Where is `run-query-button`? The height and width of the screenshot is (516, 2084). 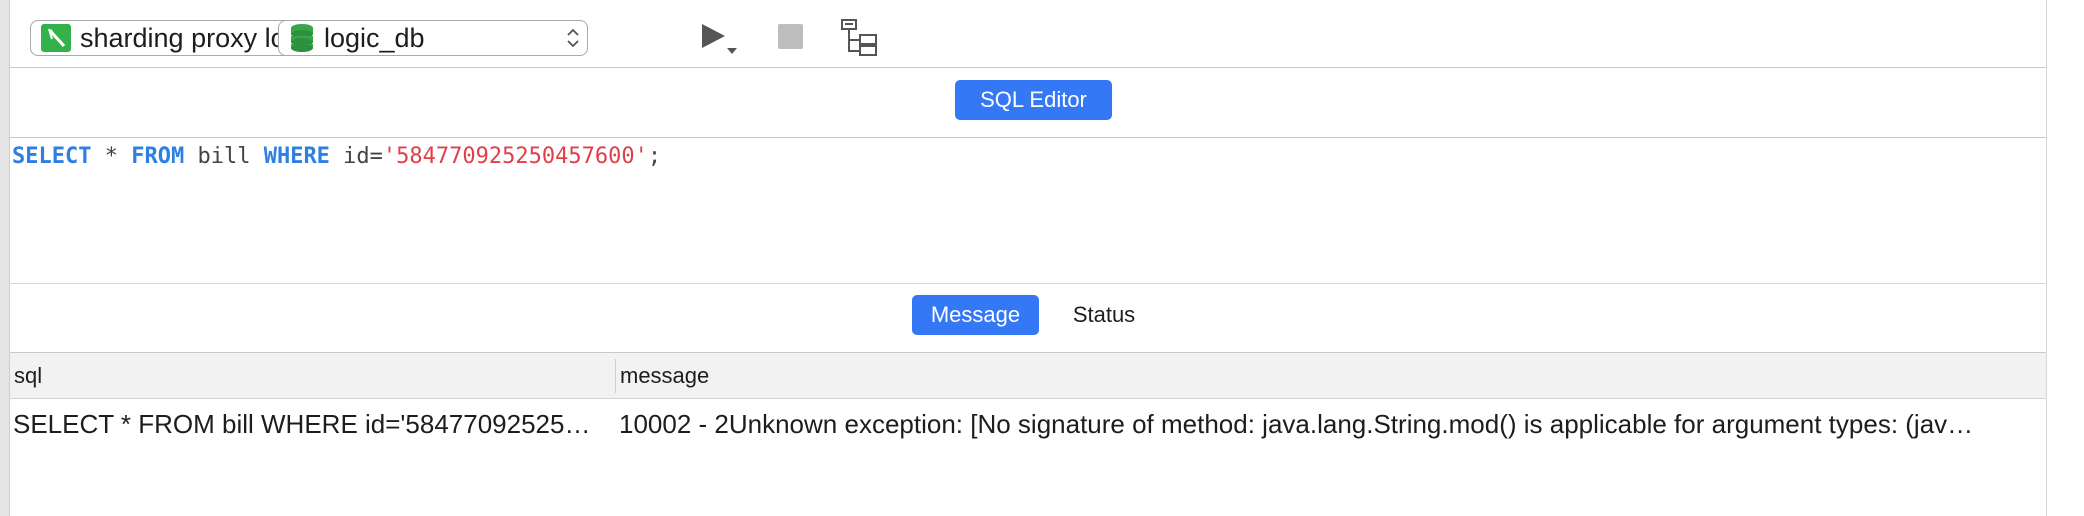
run-query-button is located at coordinates (721, 38).